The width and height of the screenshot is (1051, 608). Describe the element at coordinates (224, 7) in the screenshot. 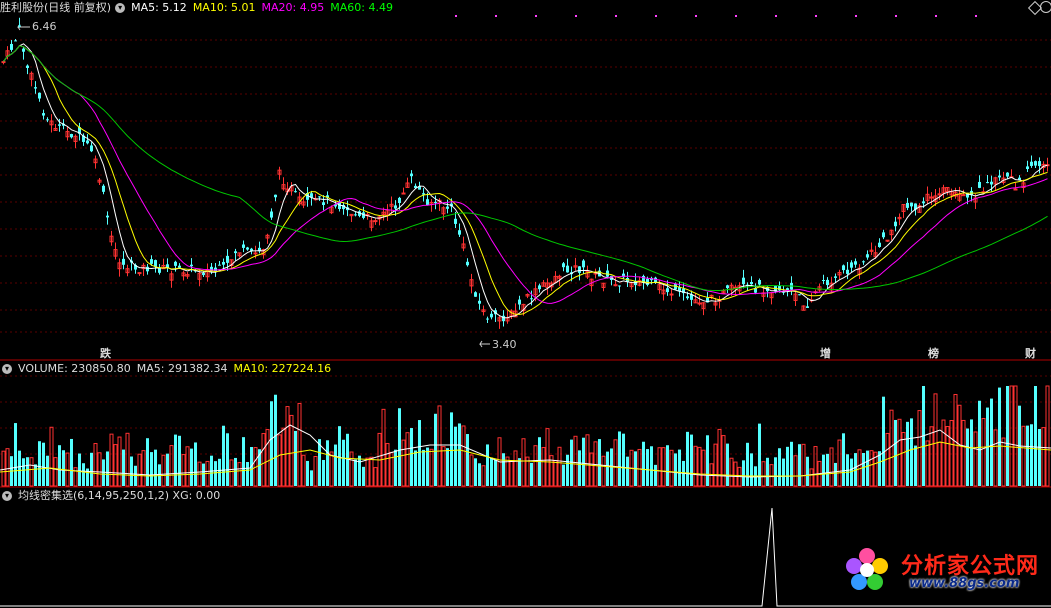

I see `ma10-value: MA10: 5.01` at that location.